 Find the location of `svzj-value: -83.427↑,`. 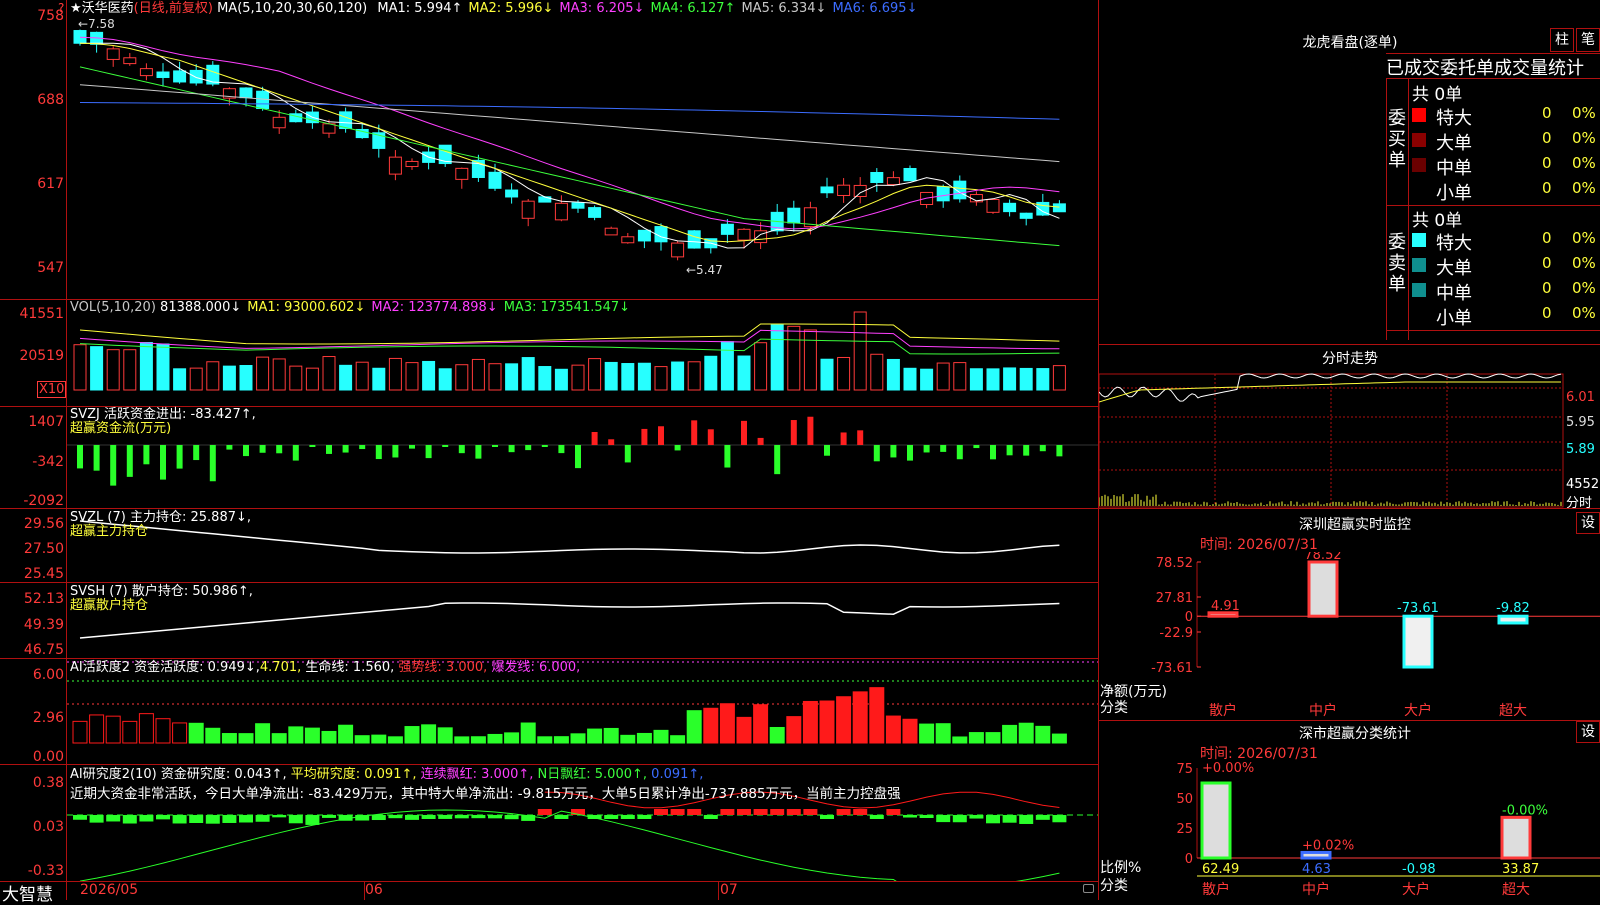

svzj-value: -83.427↑, is located at coordinates (223, 414).